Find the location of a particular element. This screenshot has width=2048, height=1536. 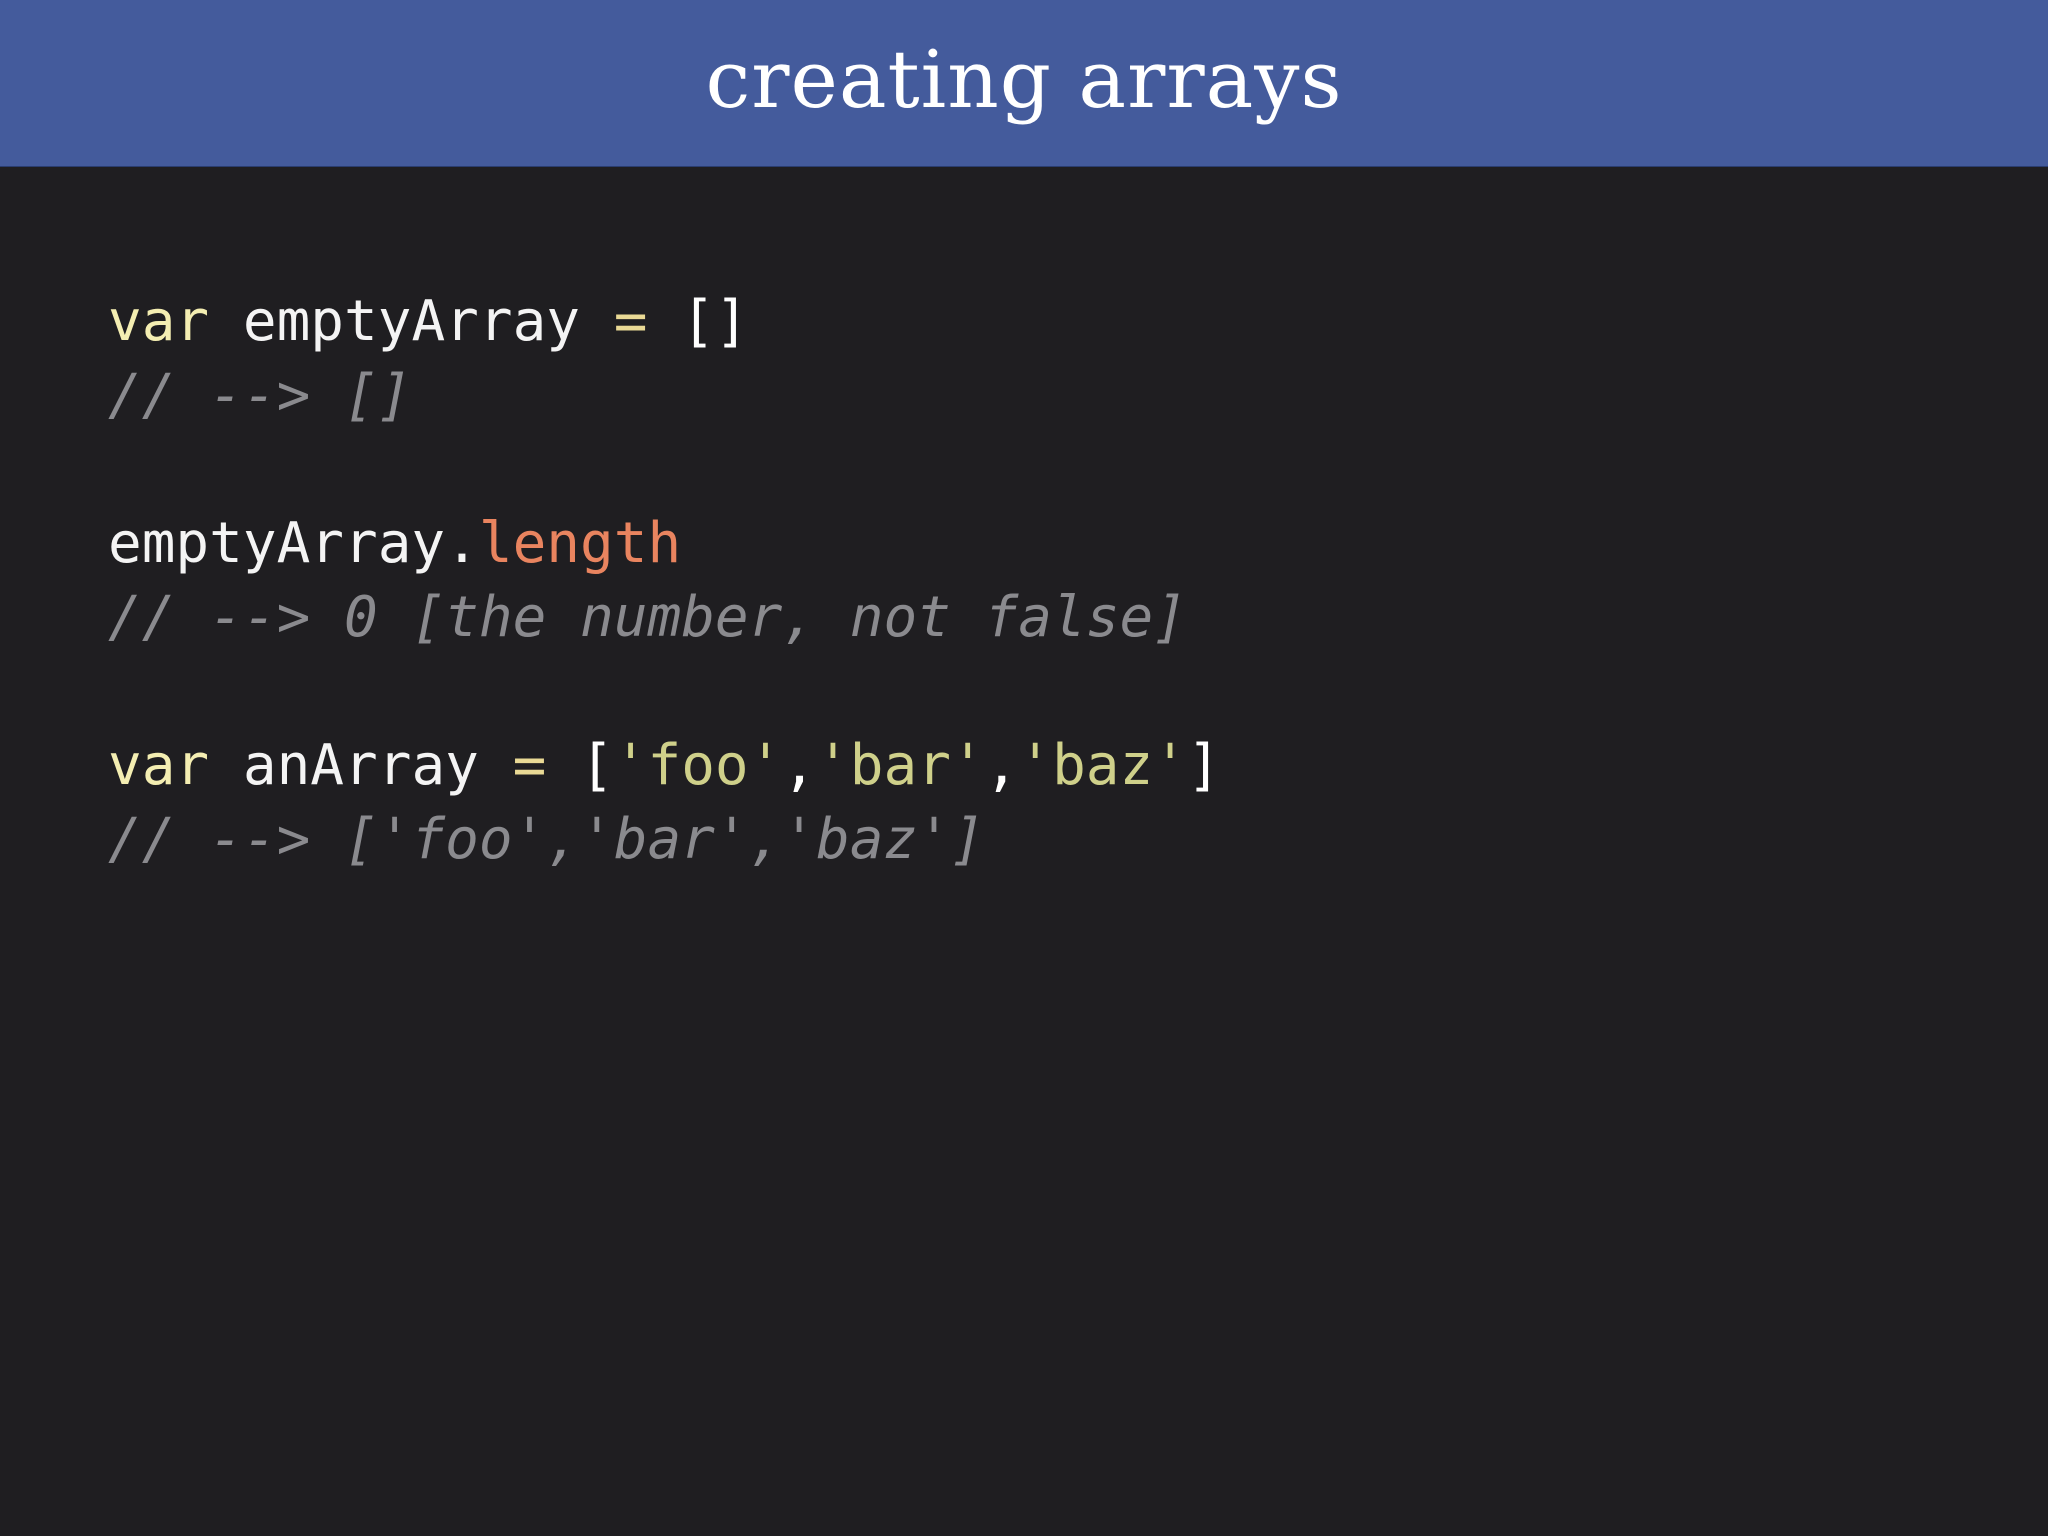

code-comment-empty-array: // --> [] is located at coordinates (260, 395).